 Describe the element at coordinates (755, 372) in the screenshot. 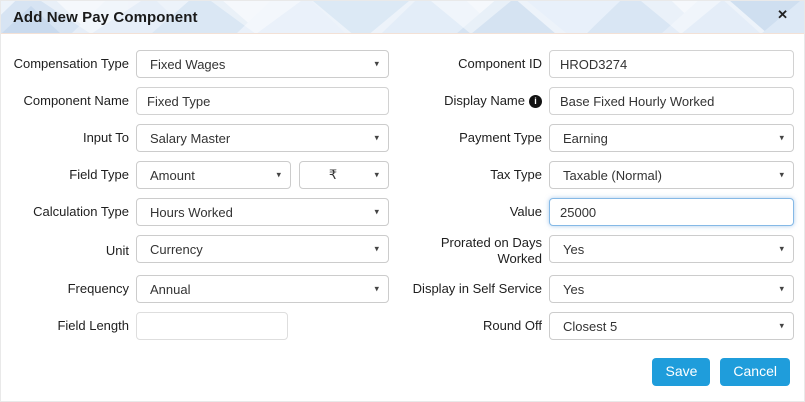

I see `cancel-button: Cancel` at that location.